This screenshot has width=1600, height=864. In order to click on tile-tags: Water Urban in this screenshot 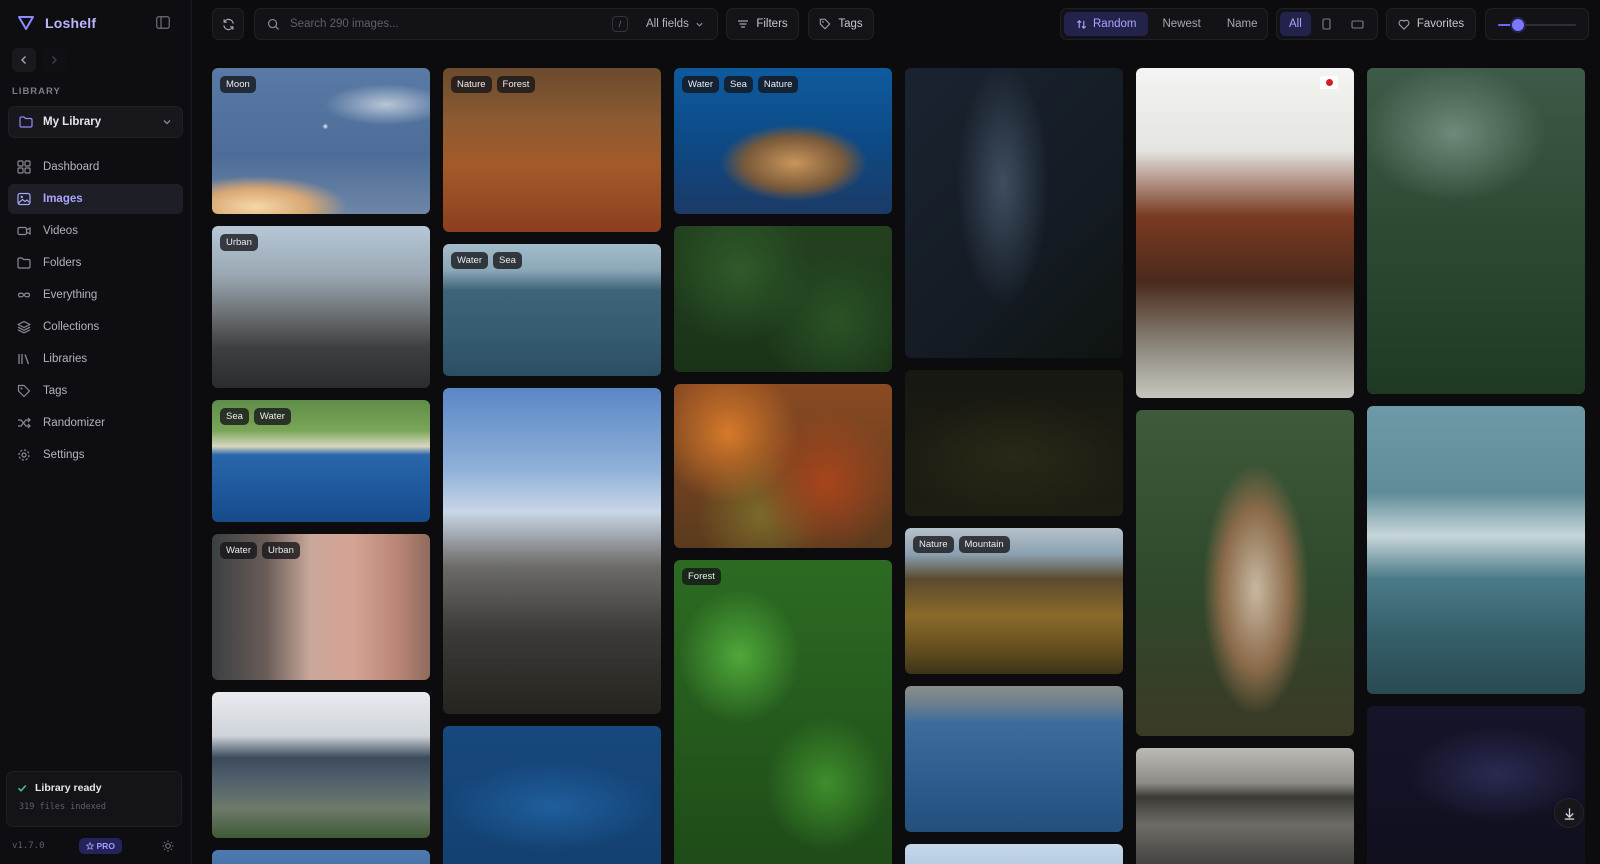, I will do `click(260, 550)`.